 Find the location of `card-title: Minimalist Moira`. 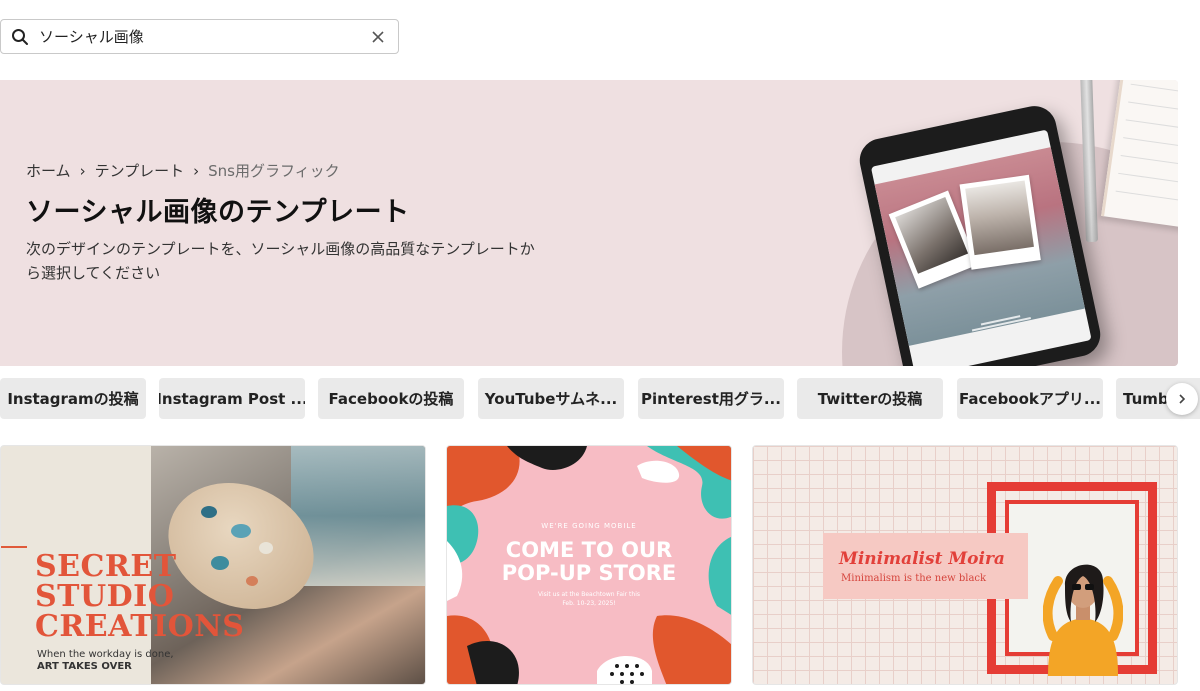

card-title: Minimalist Moira is located at coordinates (922, 559).